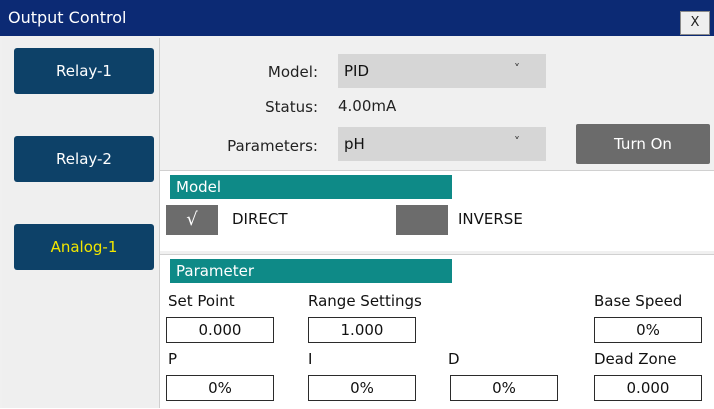 This screenshot has height=409, width=714. I want to click on nav-relay-2-button: Relay-2, so click(84, 159).